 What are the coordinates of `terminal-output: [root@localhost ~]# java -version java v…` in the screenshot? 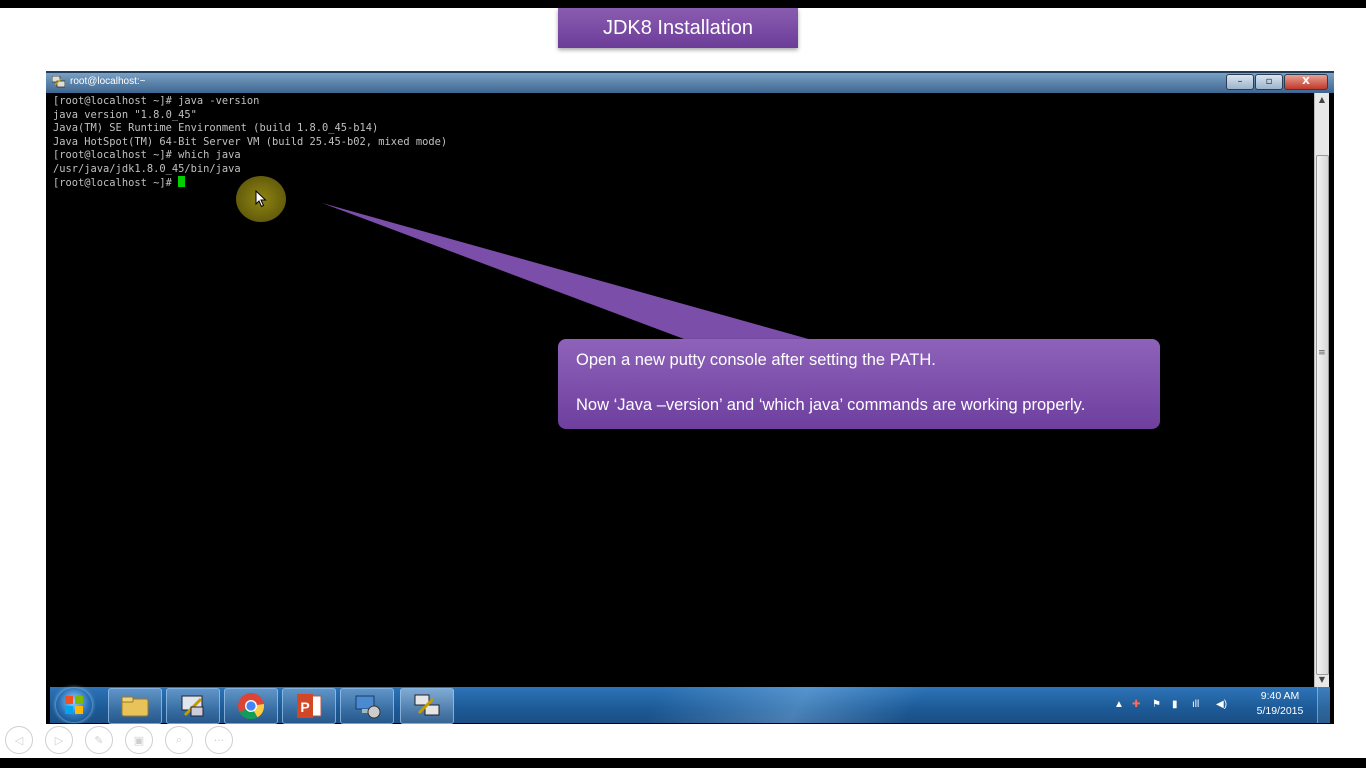 It's located at (681, 143).